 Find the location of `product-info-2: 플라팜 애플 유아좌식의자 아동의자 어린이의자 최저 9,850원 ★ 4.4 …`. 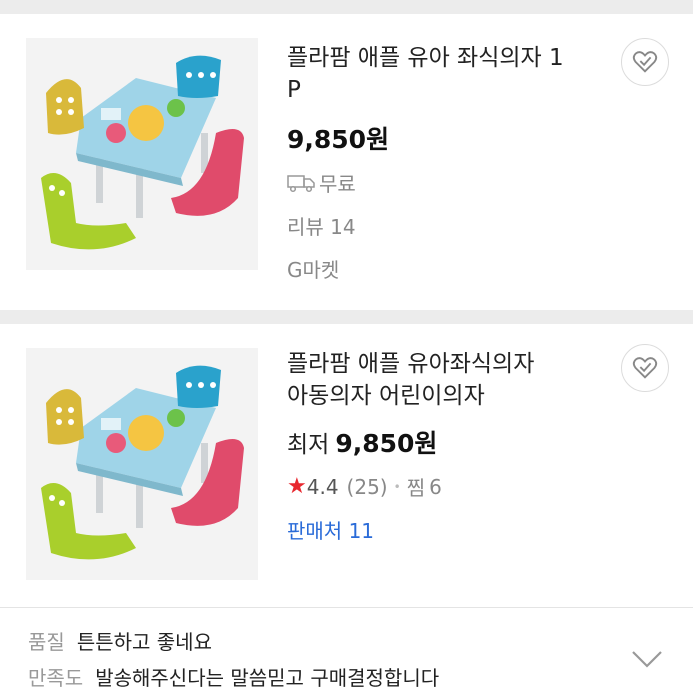

product-info-2: 플라팜 애플 유아좌식의자 아동의자 어린이의자 최저 9,850원 ★ 4.4 … is located at coordinates (450, 446).